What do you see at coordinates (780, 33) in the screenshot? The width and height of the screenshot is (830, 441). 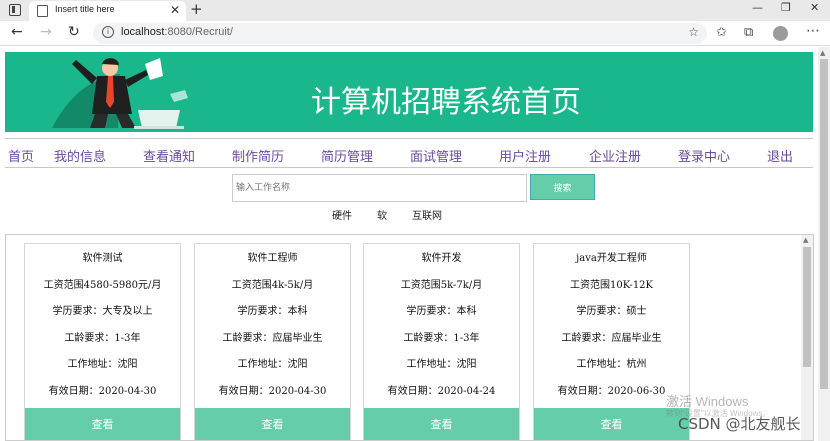 I see `profile-avatar` at bounding box center [780, 33].